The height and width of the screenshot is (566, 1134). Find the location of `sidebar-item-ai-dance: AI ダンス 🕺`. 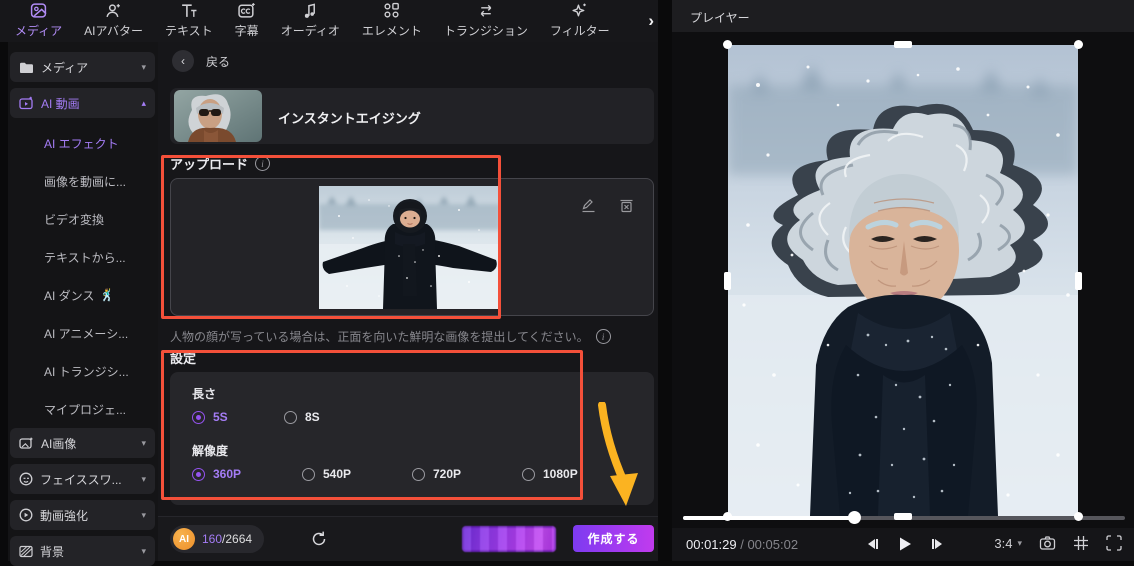

sidebar-item-ai-dance: AI ダンス 🕺 is located at coordinates (82, 295).